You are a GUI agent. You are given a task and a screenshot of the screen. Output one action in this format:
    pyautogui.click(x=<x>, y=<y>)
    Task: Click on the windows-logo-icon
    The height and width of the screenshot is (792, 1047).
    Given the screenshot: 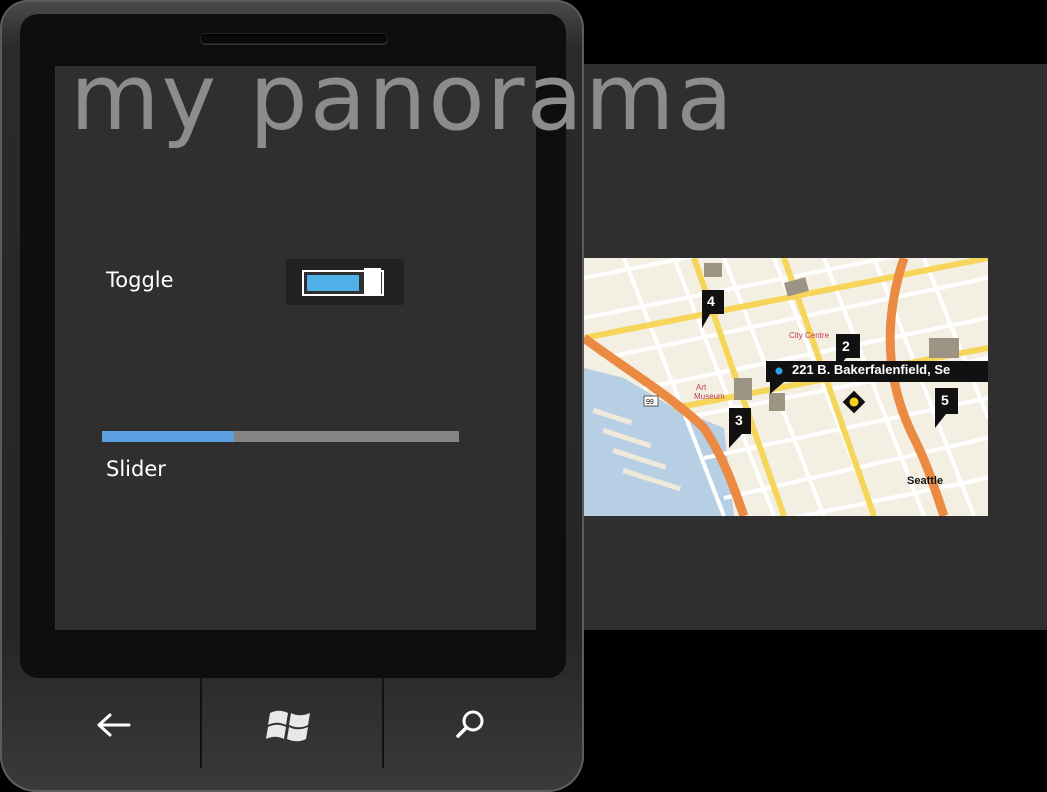 What is the action you would take?
    pyautogui.click(x=288, y=726)
    